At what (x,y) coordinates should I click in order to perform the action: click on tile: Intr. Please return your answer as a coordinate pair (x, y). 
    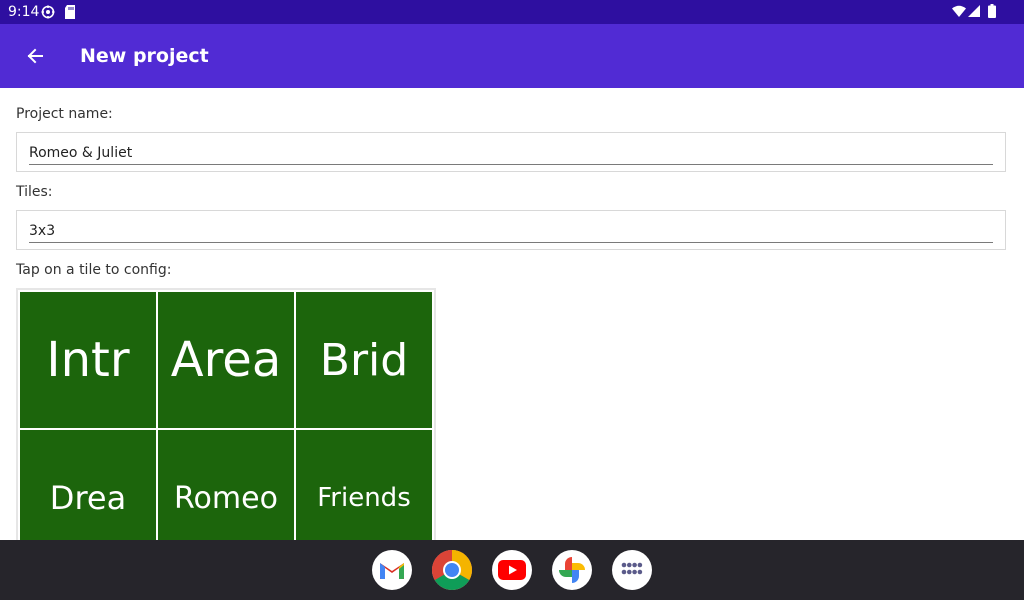
    Looking at the image, I should click on (88, 360).